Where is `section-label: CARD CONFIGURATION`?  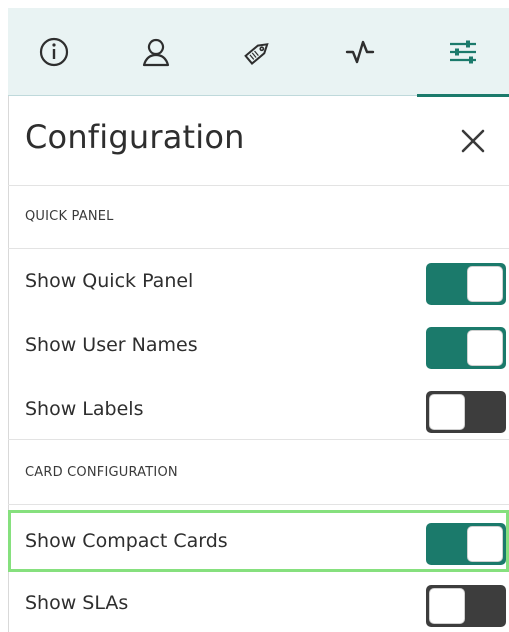
section-label: CARD CONFIGURATION is located at coordinates (101, 472).